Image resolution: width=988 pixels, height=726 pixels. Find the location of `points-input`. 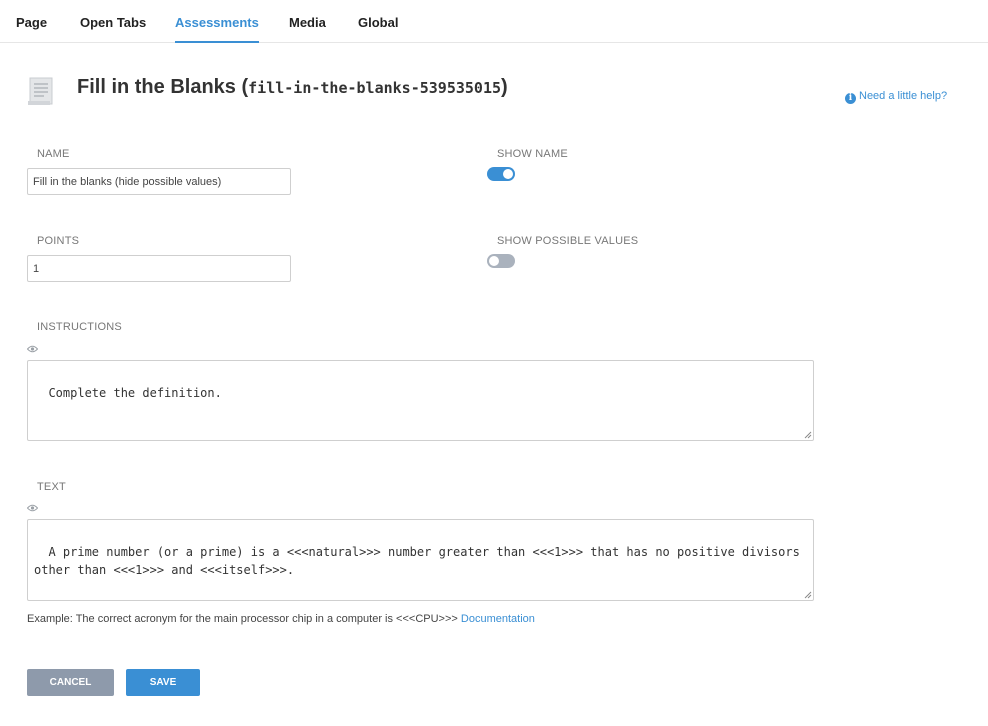

points-input is located at coordinates (159, 268).